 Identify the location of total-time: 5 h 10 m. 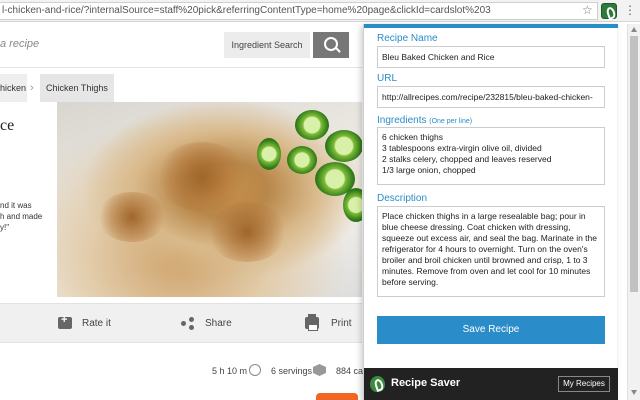
(230, 371).